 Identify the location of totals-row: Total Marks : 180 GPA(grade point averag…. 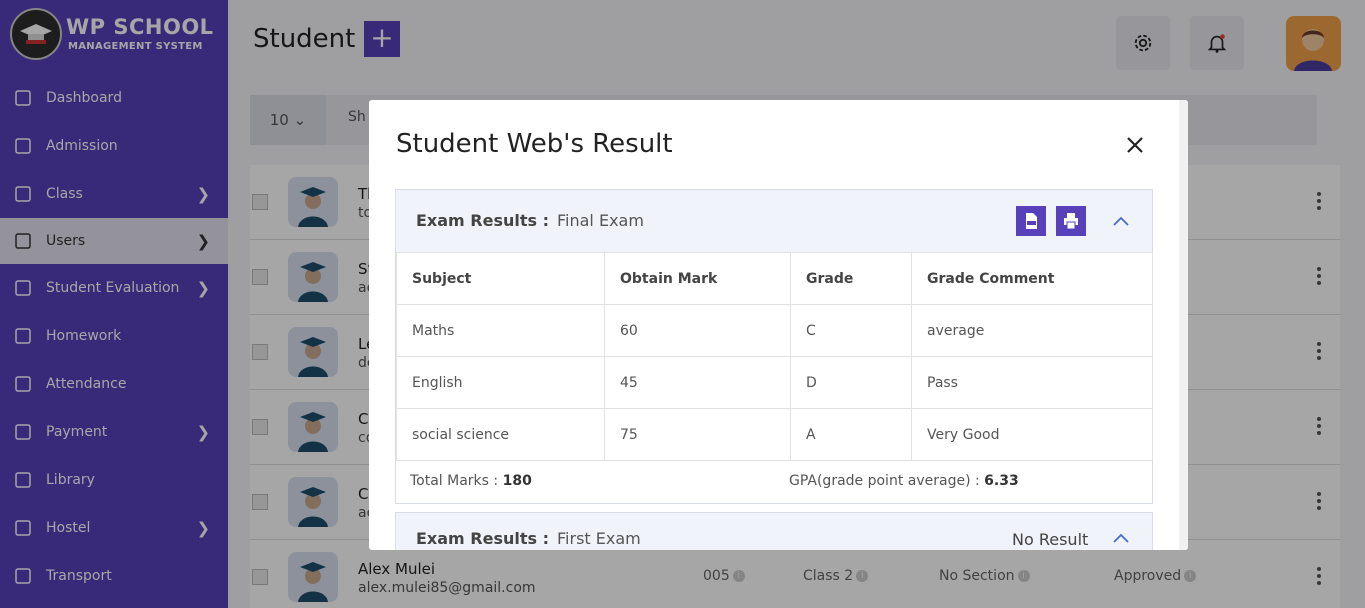
(774, 482).